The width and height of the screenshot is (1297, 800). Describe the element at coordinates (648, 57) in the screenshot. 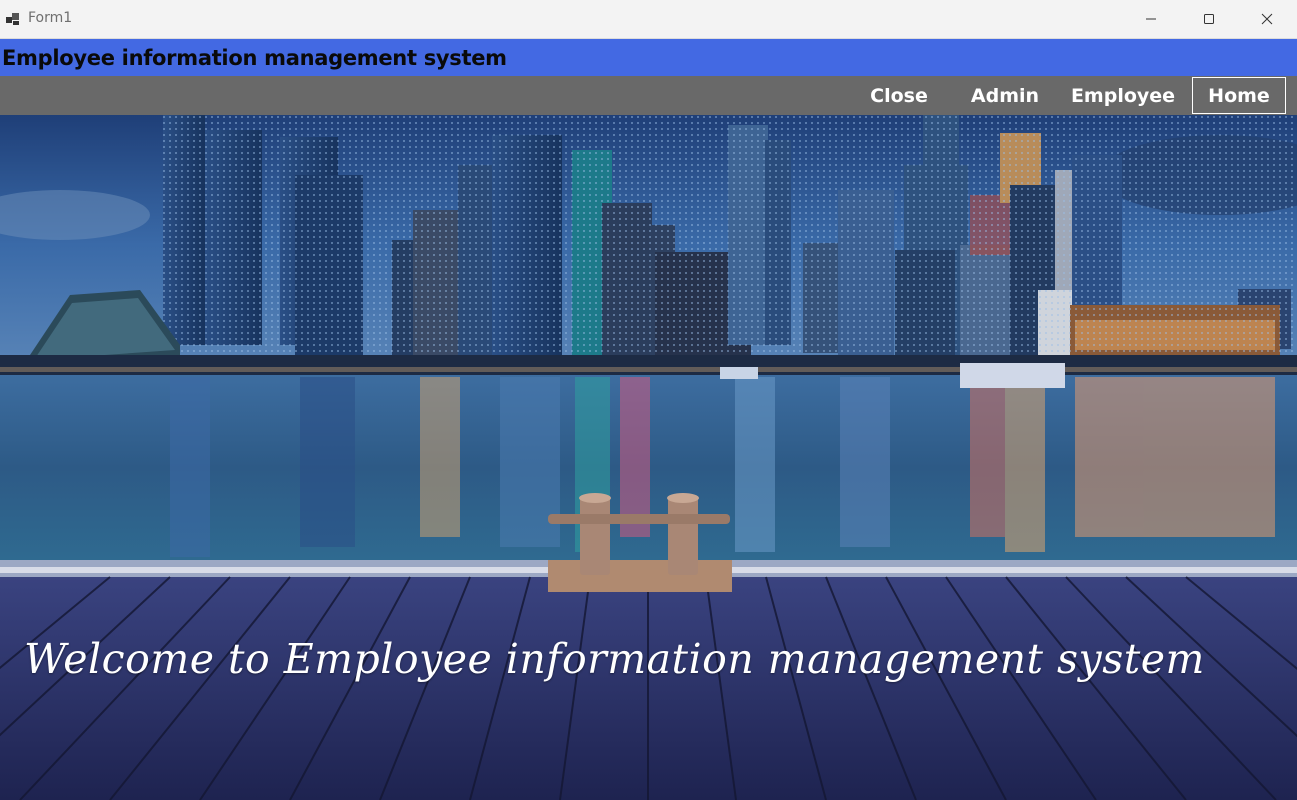

I see `app-header: Employee information management system` at that location.